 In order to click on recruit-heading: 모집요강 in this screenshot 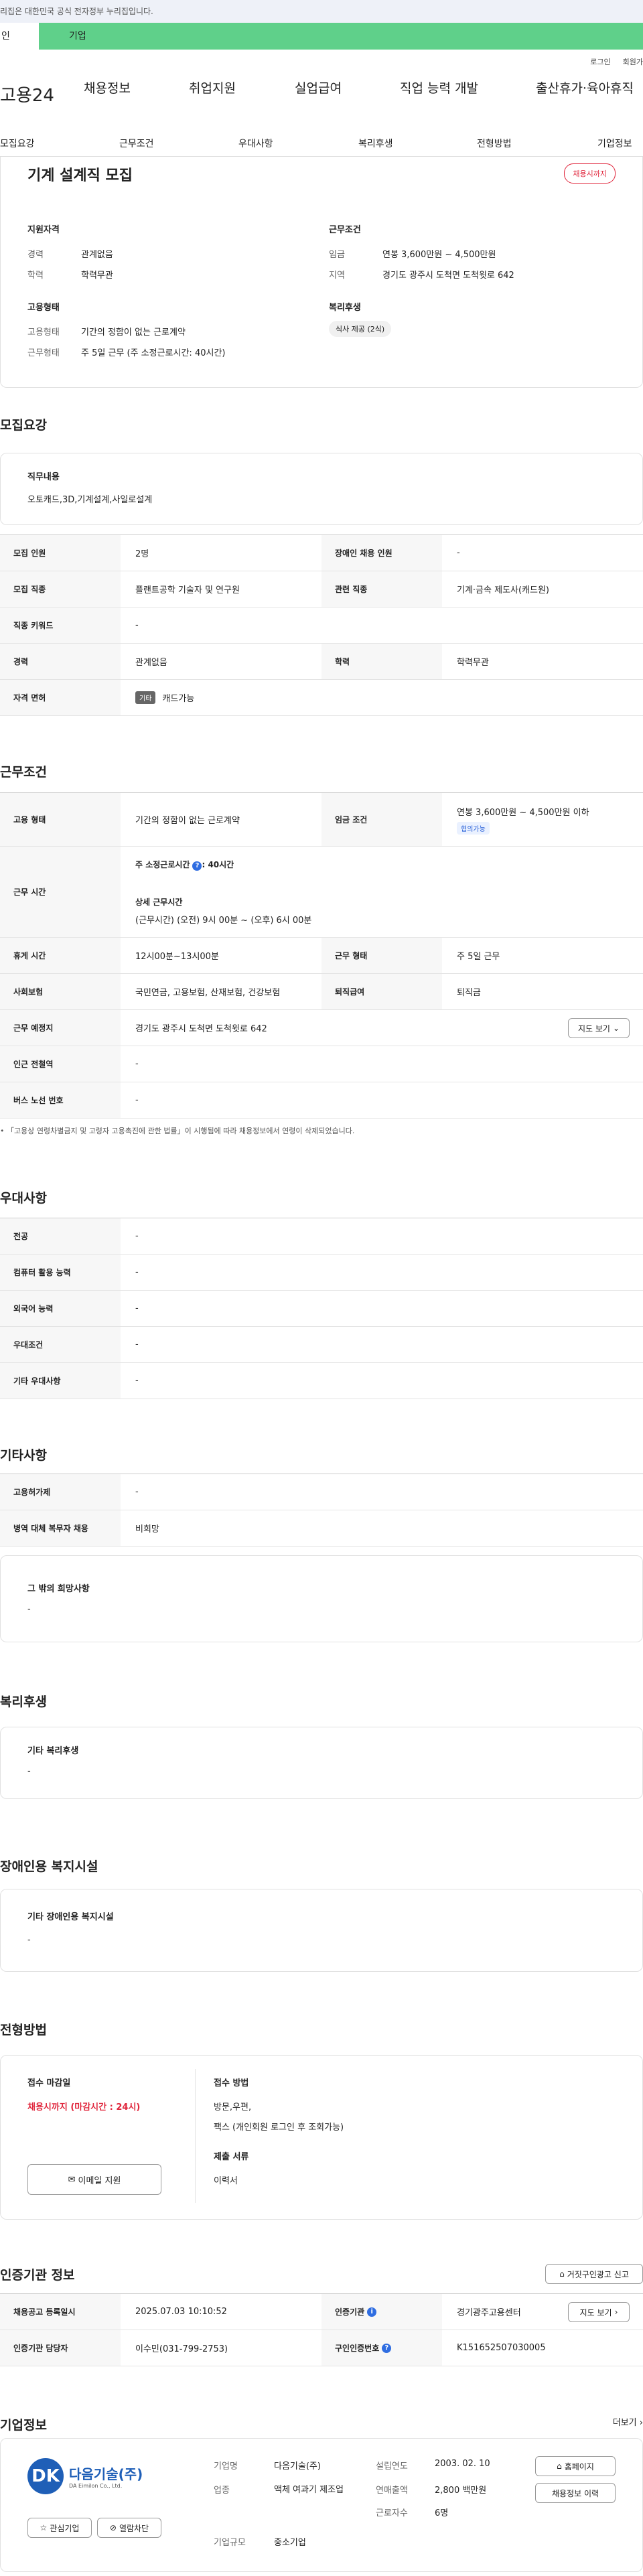, I will do `click(23, 425)`.